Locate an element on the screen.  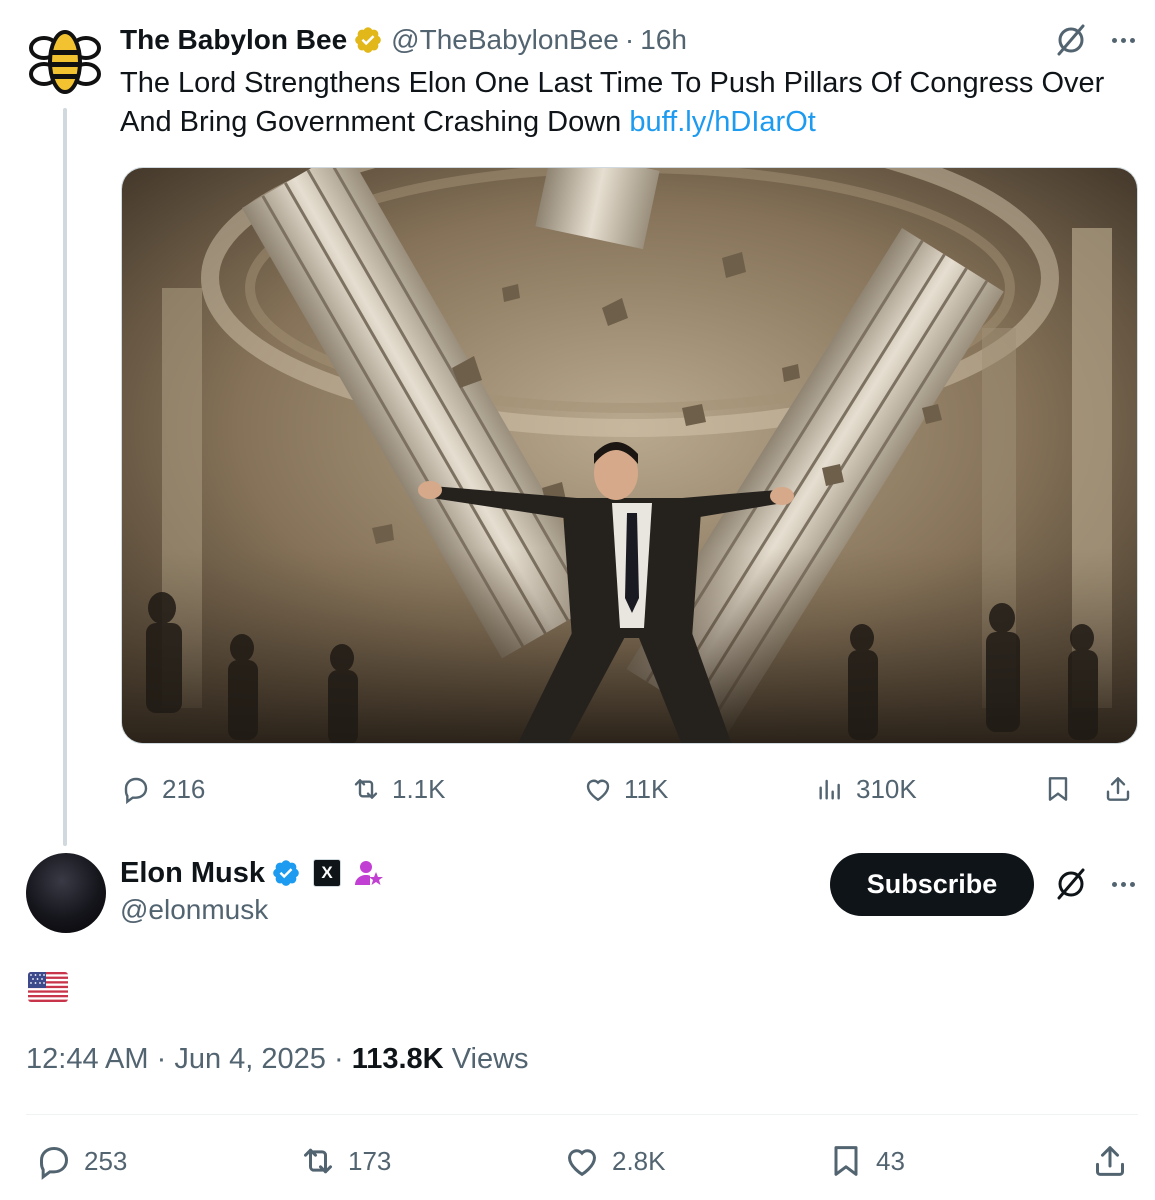
main-bookmark-count: 43 is located at coordinates (890, 1160).